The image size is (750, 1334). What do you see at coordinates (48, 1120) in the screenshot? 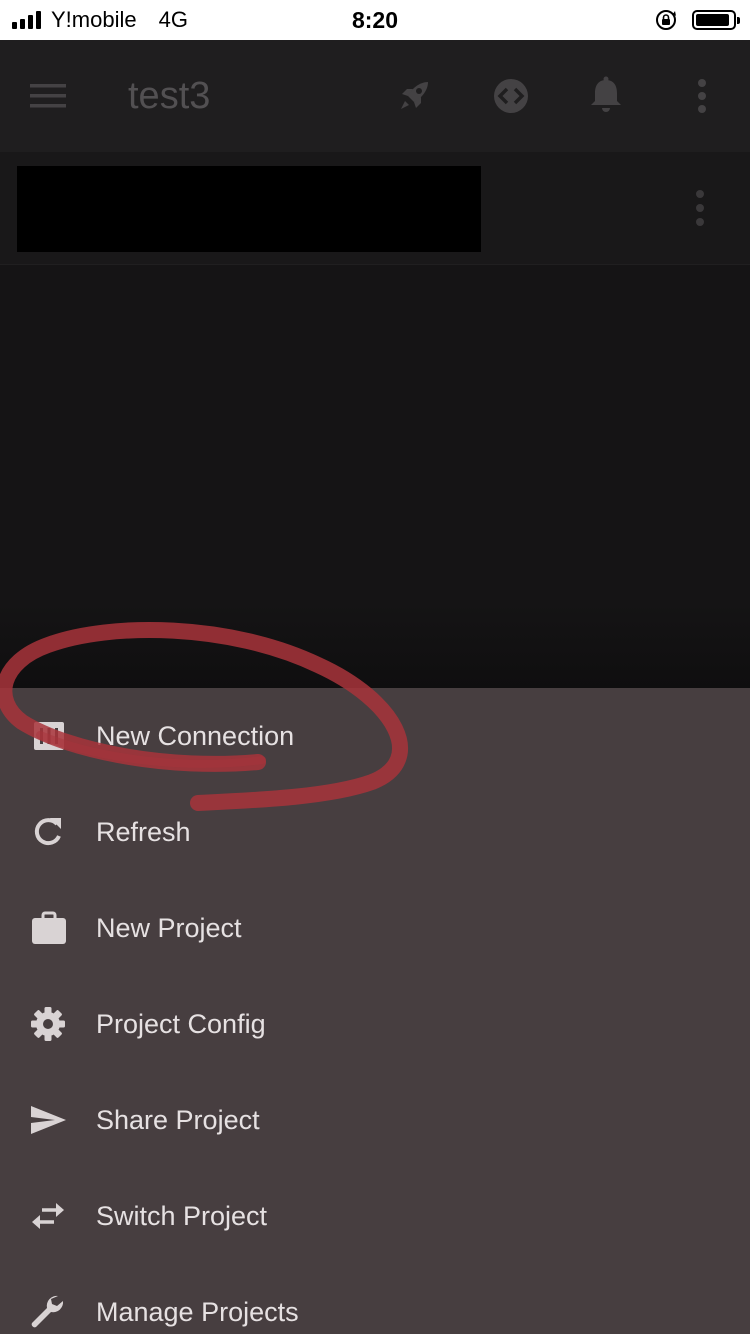
I see `send-icon` at bounding box center [48, 1120].